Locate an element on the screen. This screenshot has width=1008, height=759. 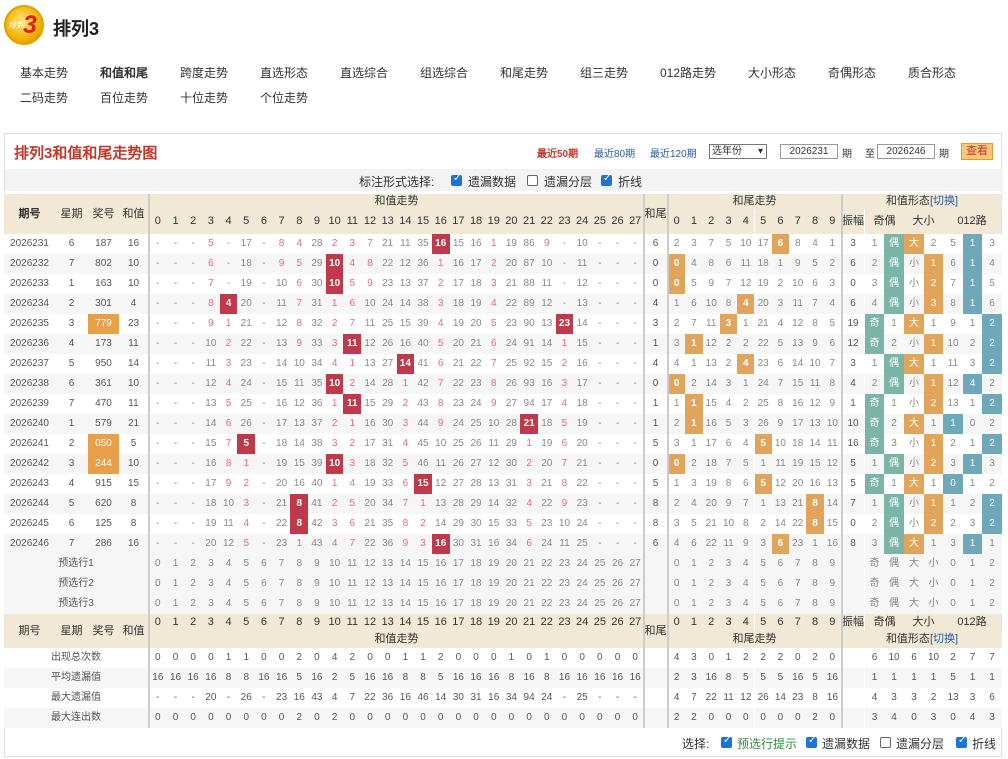
sum-trend-cell: 87 is located at coordinates (529, 264).